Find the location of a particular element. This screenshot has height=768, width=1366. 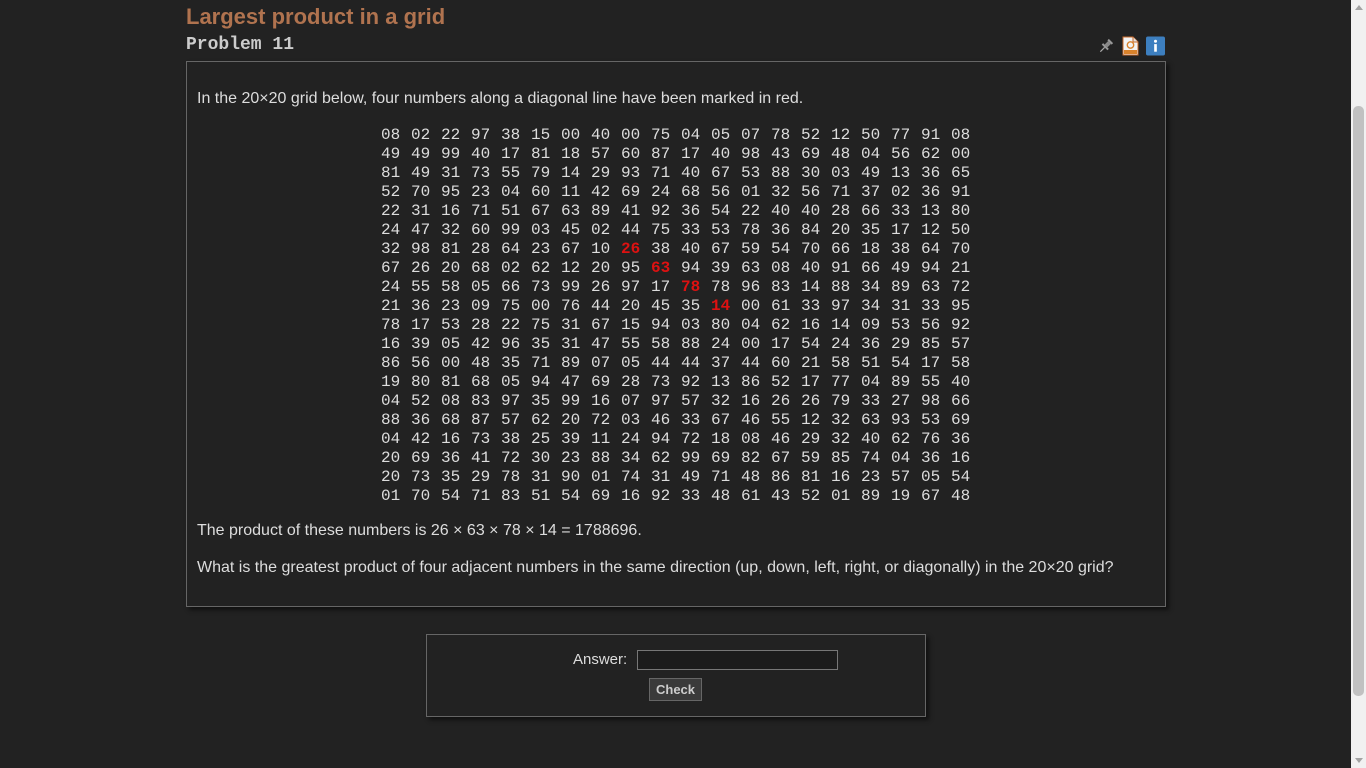

grid-cell: 89 is located at coordinates (601, 211).